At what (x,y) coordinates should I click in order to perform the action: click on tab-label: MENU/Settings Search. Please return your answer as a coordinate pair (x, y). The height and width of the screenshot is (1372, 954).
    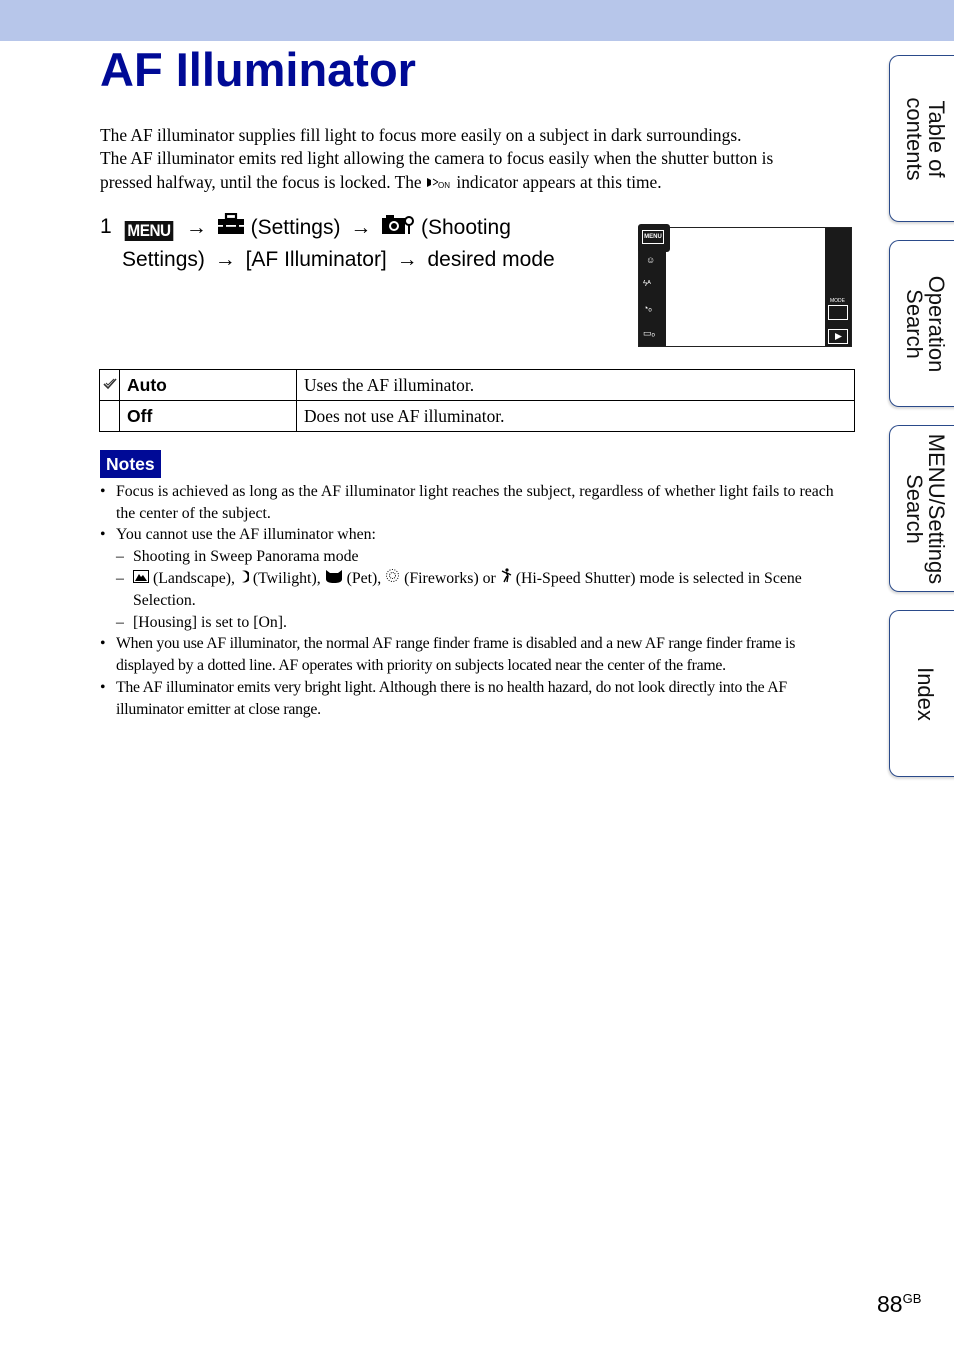
    Looking at the image, I should click on (925, 508).